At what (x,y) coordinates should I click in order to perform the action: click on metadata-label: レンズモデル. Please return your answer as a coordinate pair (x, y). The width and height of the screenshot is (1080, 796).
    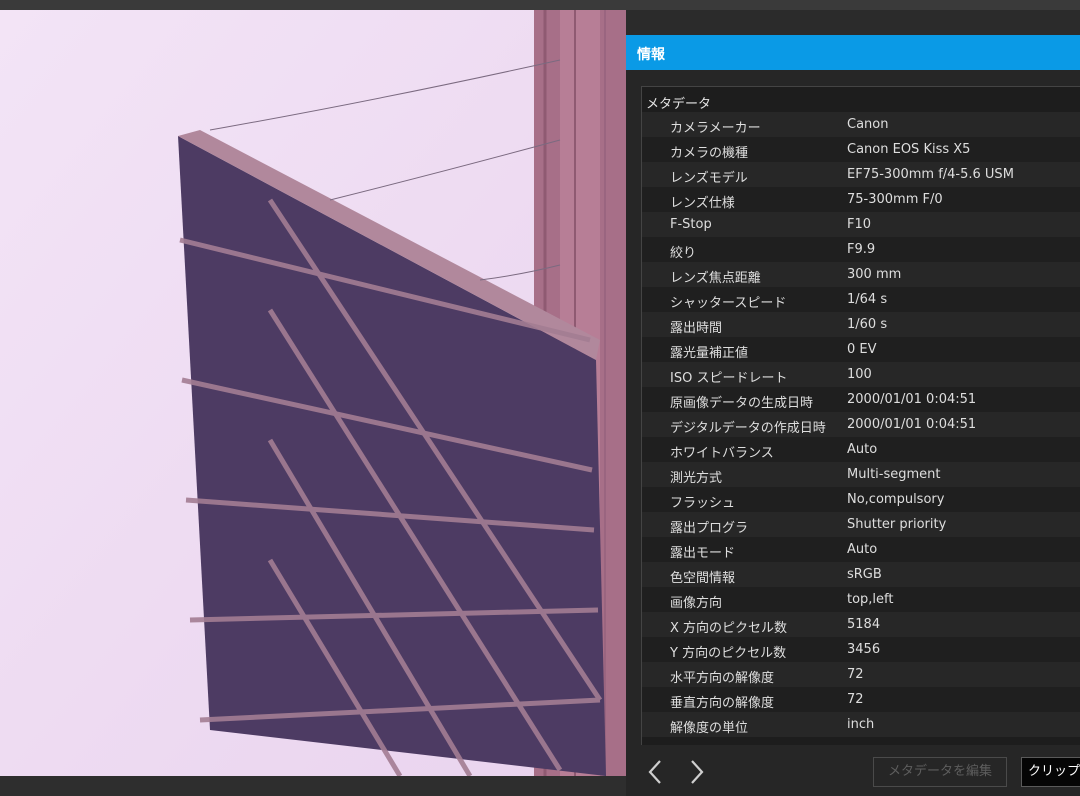
    Looking at the image, I should click on (709, 178).